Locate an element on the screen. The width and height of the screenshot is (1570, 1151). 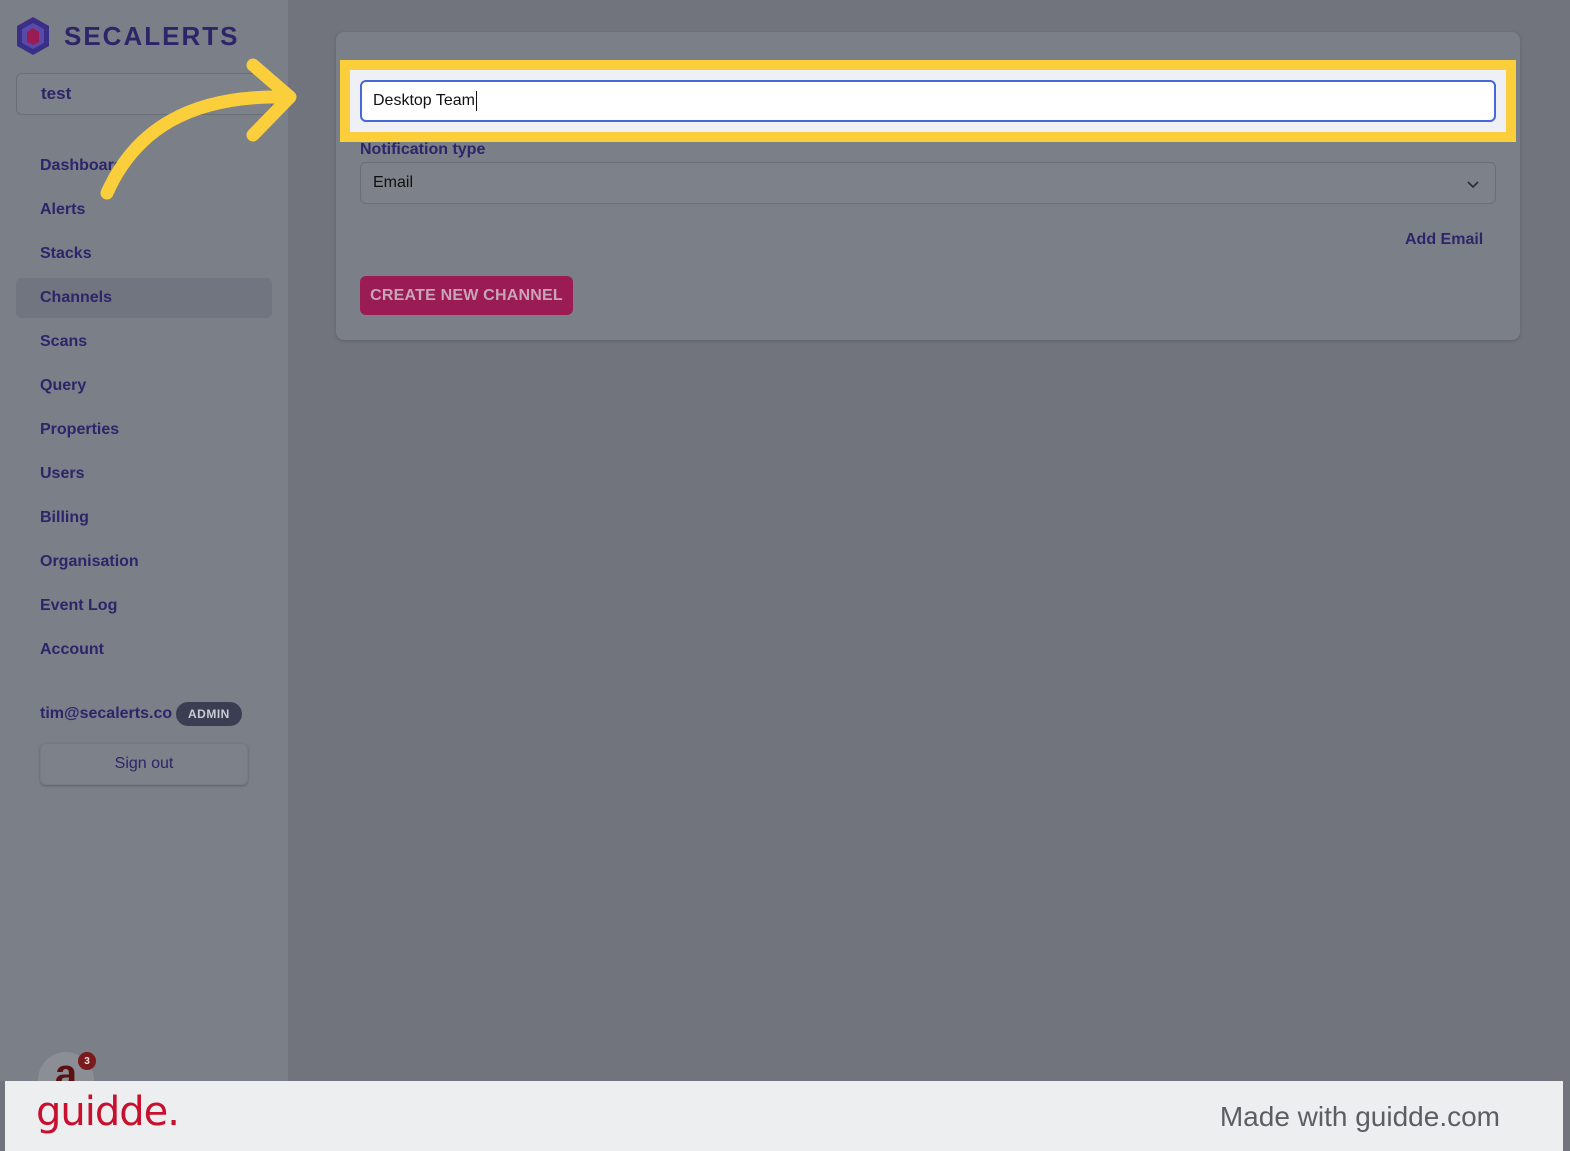
sidebar-item-label: Stacks is located at coordinates (66, 253).